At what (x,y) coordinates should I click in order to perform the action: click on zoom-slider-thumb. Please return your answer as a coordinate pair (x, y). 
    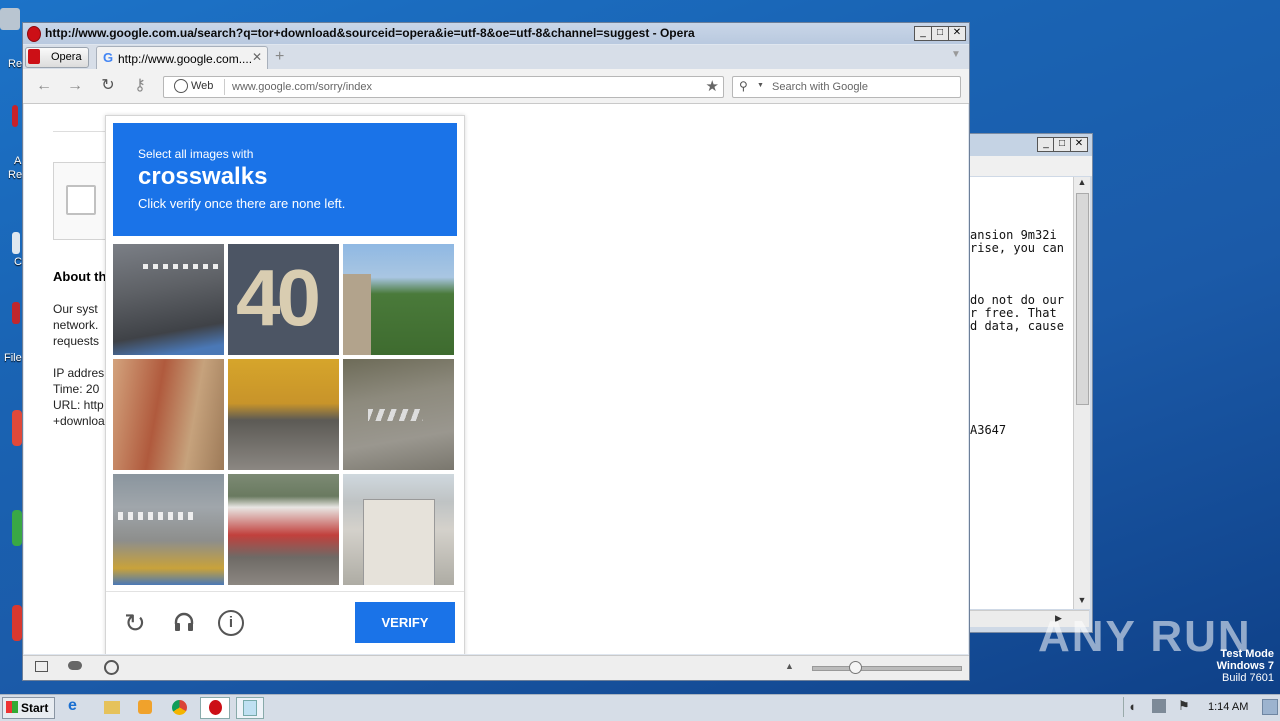
    Looking at the image, I should click on (855, 667).